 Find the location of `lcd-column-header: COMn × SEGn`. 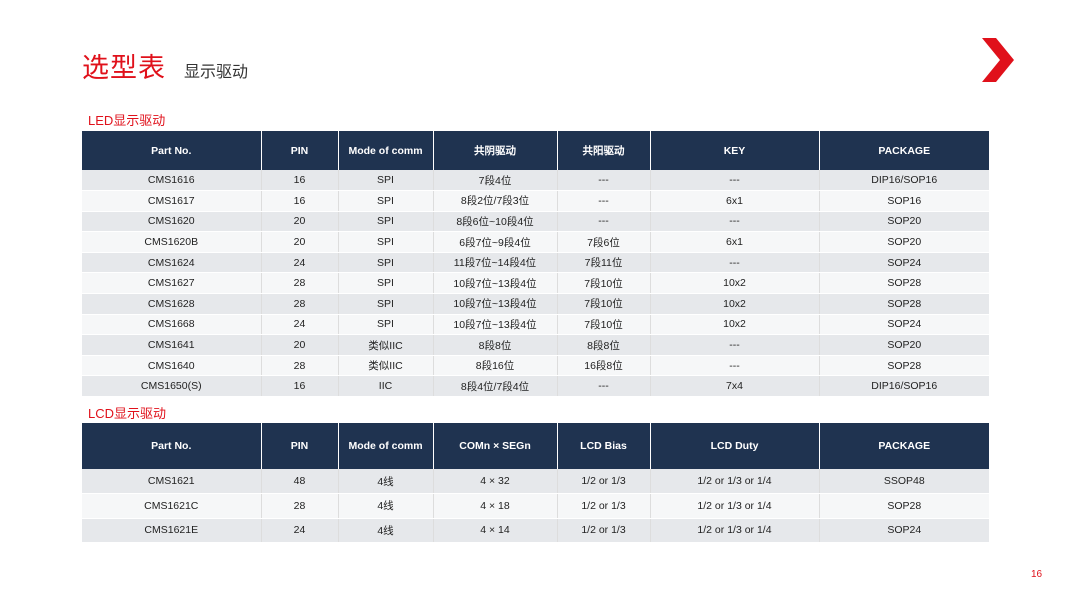

lcd-column-header: COMn × SEGn is located at coordinates (494, 446).